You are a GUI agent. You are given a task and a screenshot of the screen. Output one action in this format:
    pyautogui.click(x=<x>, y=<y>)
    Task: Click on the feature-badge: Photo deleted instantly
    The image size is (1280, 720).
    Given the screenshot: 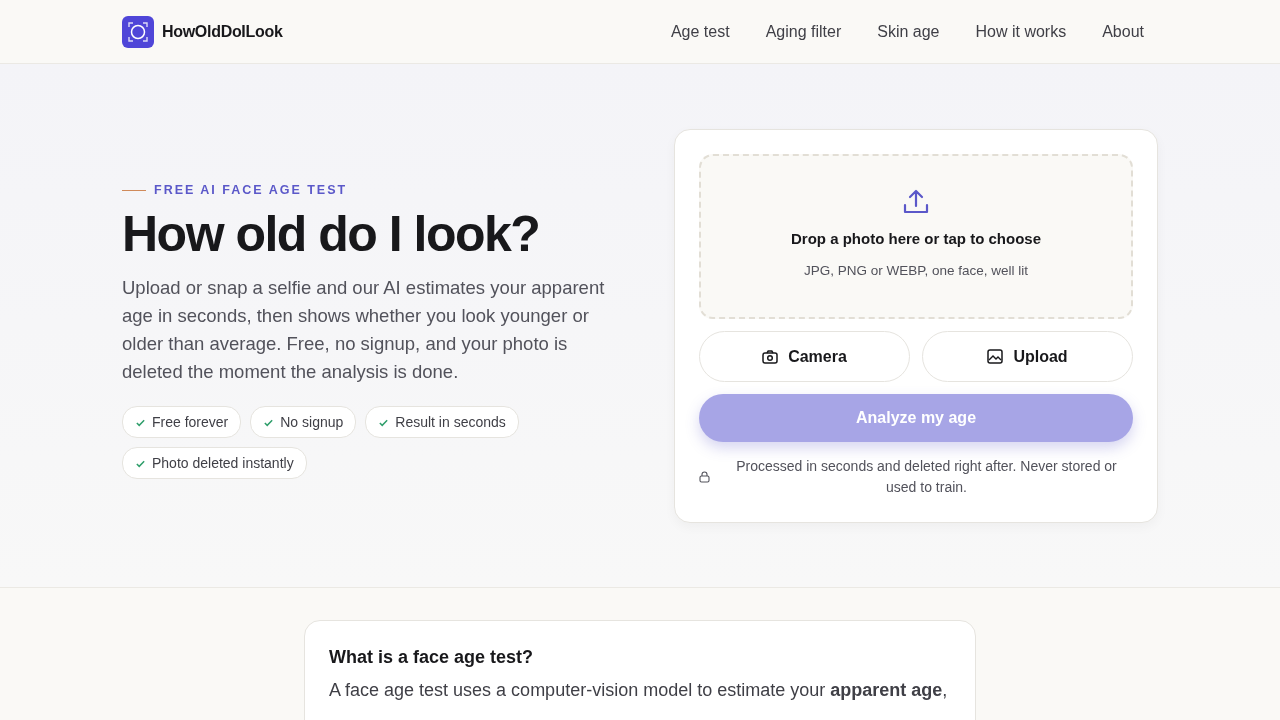 What is the action you would take?
    pyautogui.click(x=214, y=463)
    